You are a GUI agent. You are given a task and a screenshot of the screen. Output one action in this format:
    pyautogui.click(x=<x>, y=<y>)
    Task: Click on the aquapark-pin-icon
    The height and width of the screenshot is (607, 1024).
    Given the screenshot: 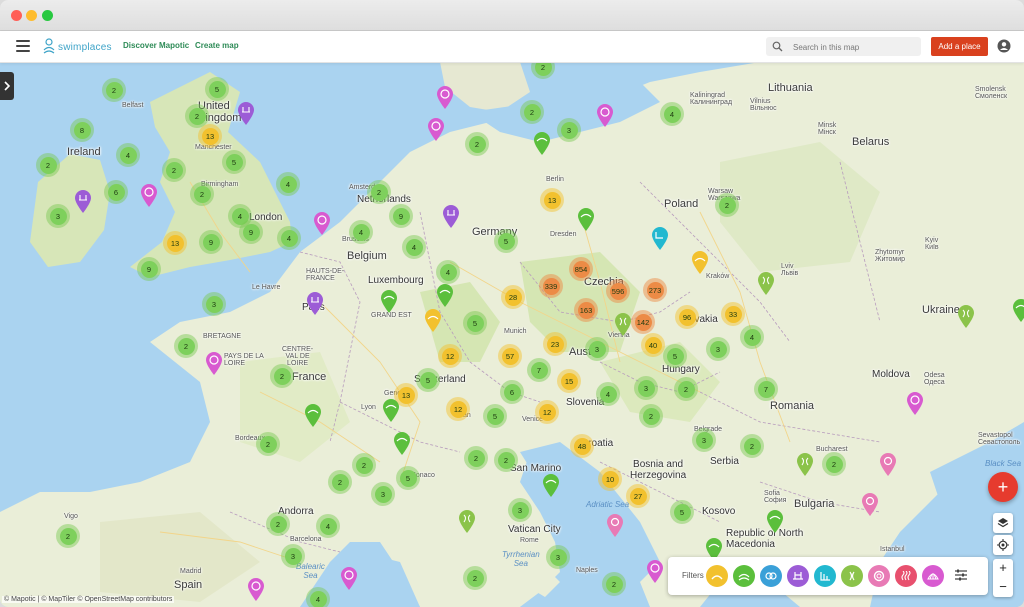 What is the action you would take?
    pyautogui.click(x=660, y=239)
    